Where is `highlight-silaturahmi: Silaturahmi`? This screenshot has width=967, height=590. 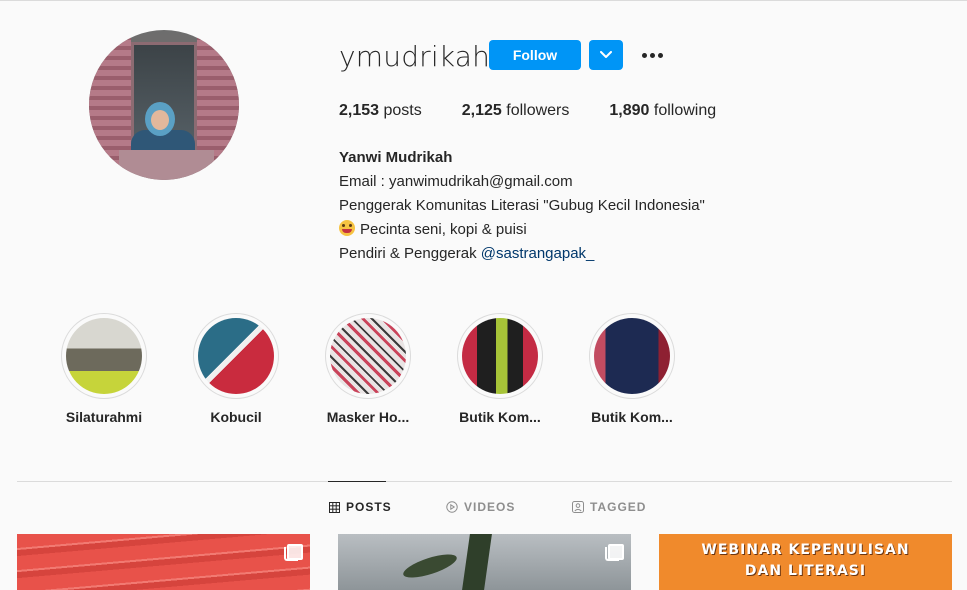
highlight-silaturahmi: Silaturahmi is located at coordinates (104, 369).